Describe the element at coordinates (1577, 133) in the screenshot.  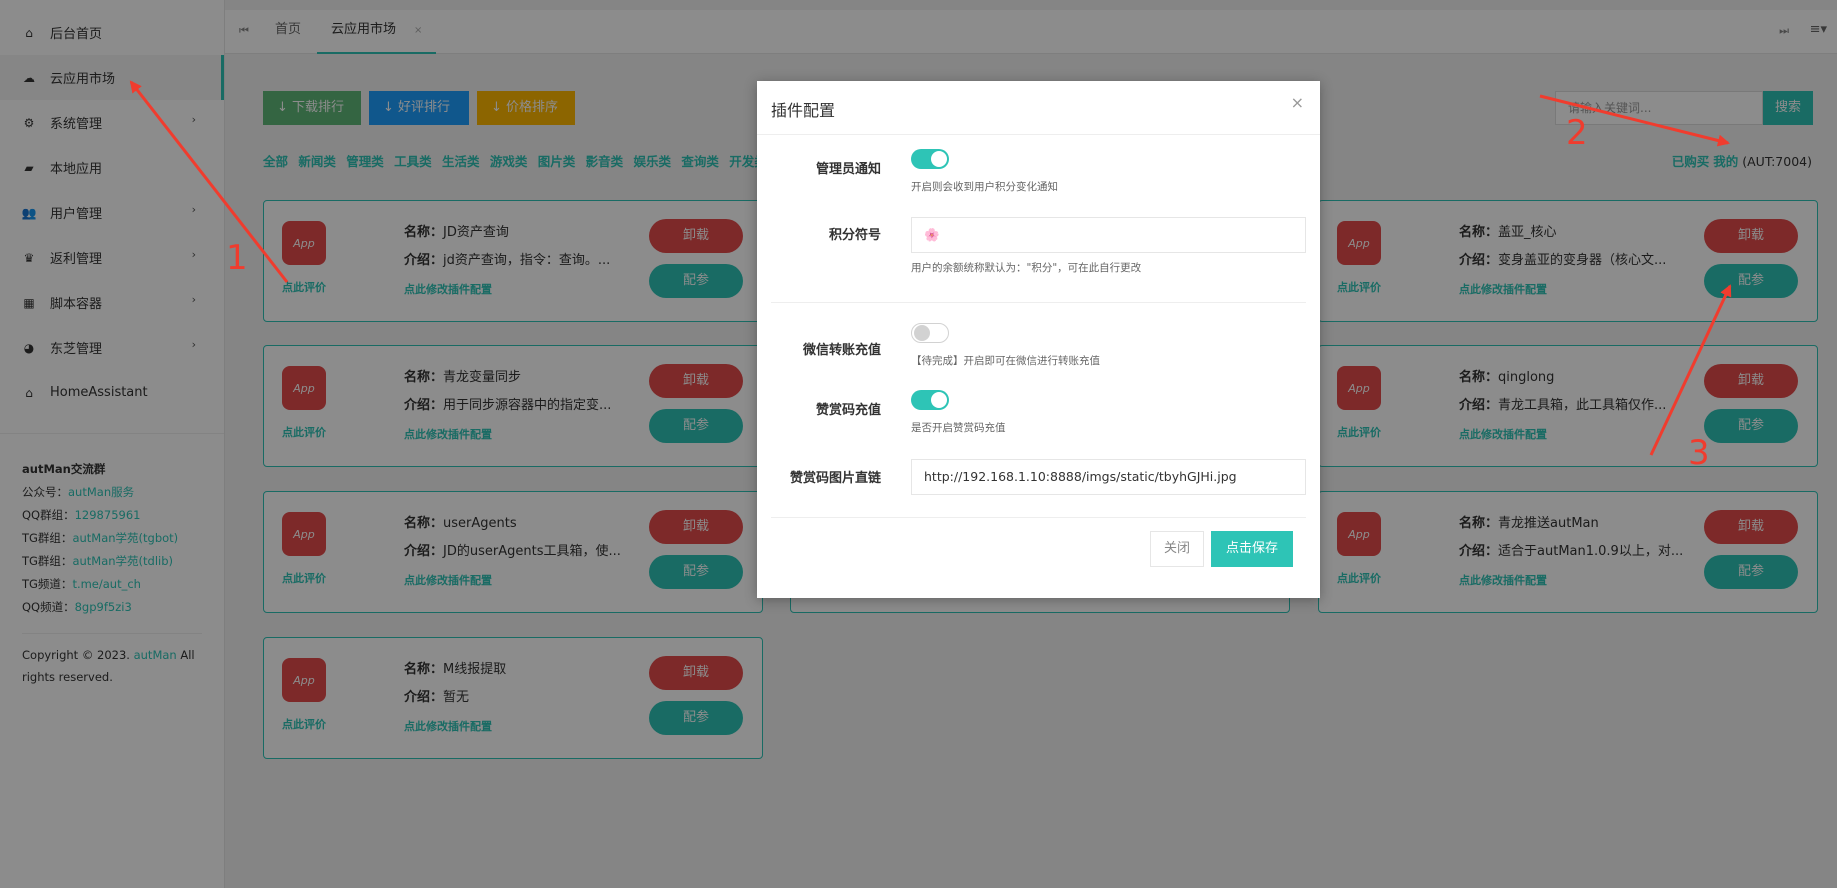
I see `annotation-label-2: 2` at that location.